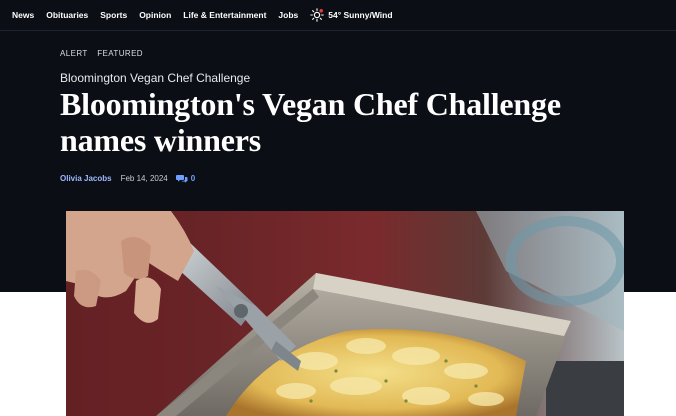 The width and height of the screenshot is (676, 416). I want to click on nav-item-life-entertainment: Life & Entertainment, so click(224, 15).